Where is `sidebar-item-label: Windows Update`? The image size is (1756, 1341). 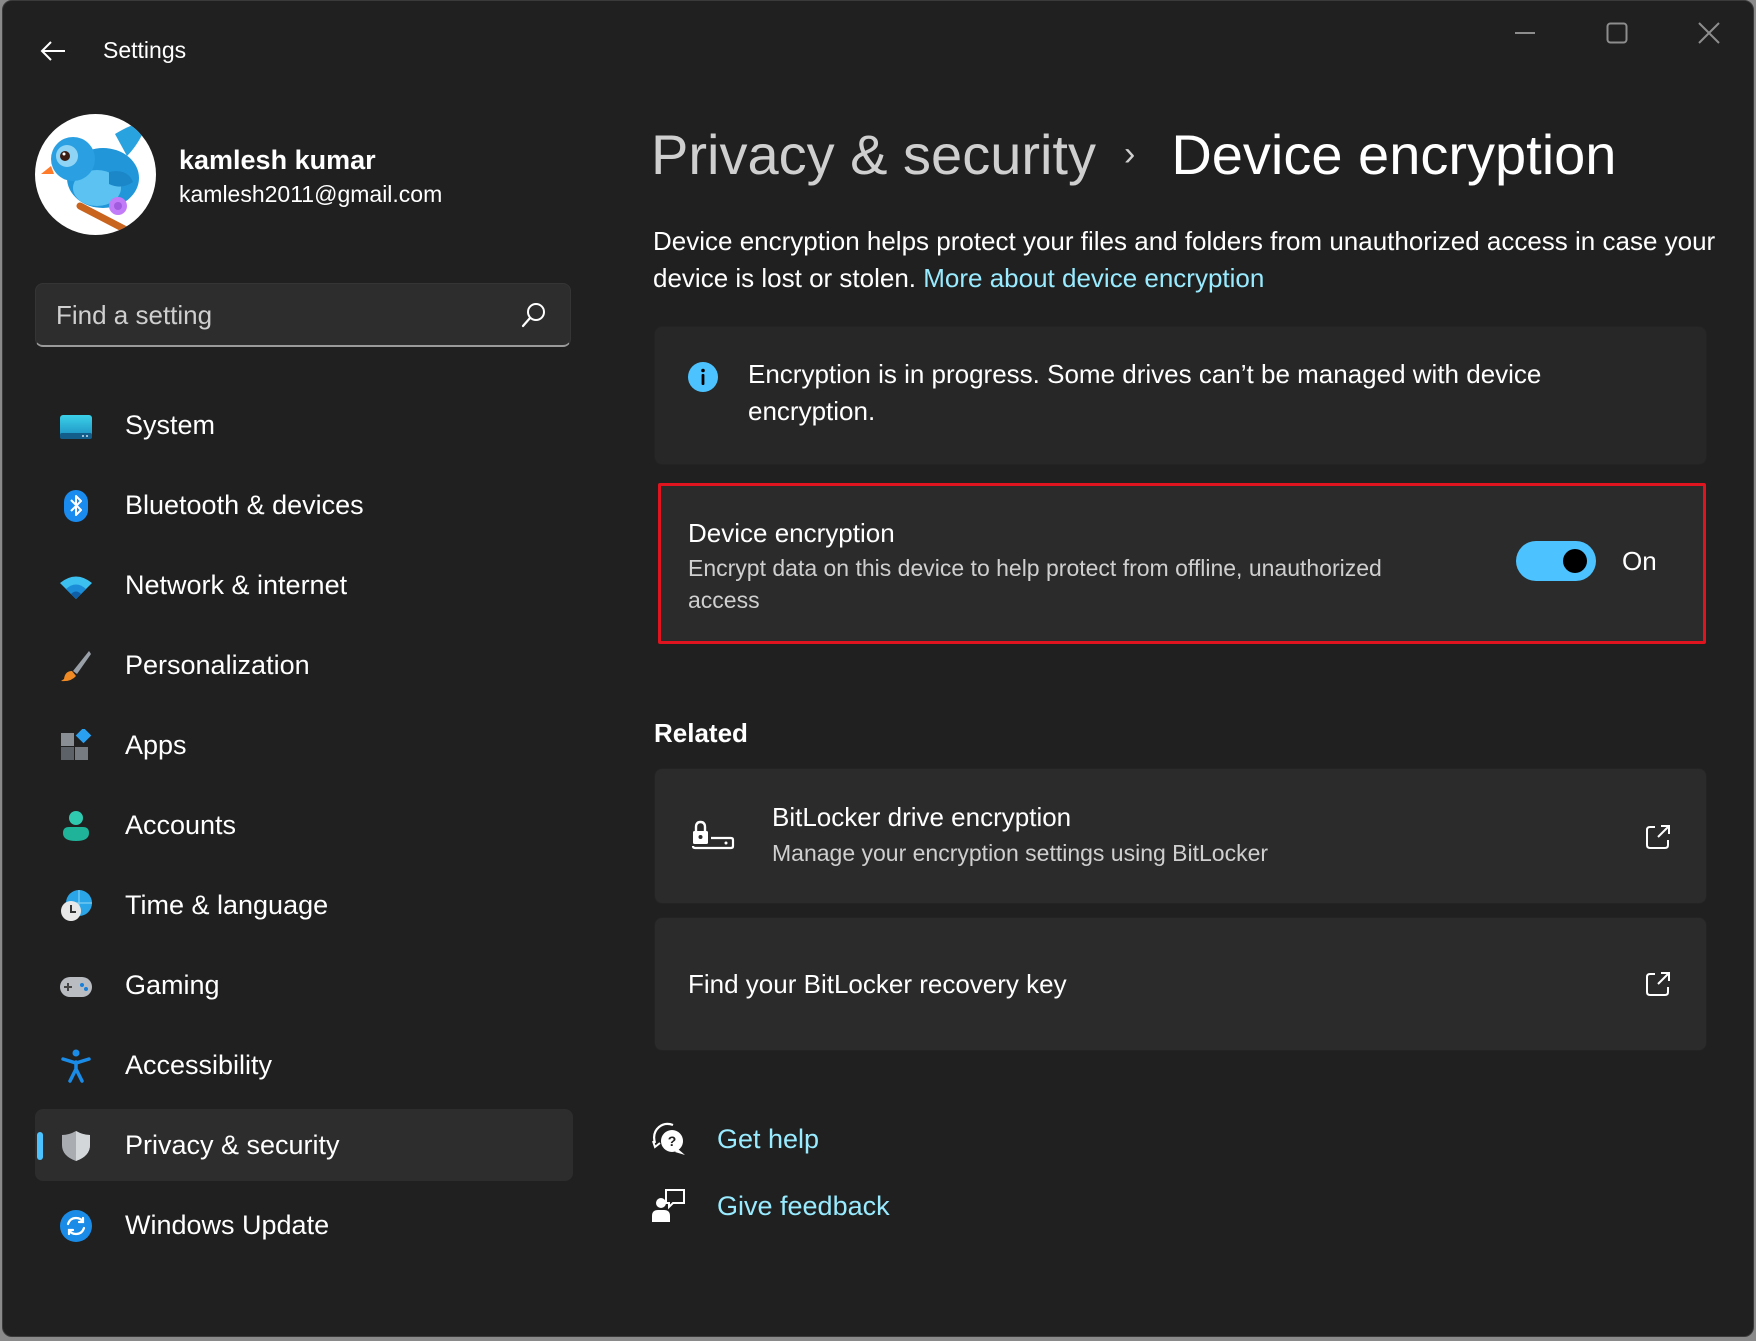
sidebar-item-label: Windows Update is located at coordinates (227, 1224).